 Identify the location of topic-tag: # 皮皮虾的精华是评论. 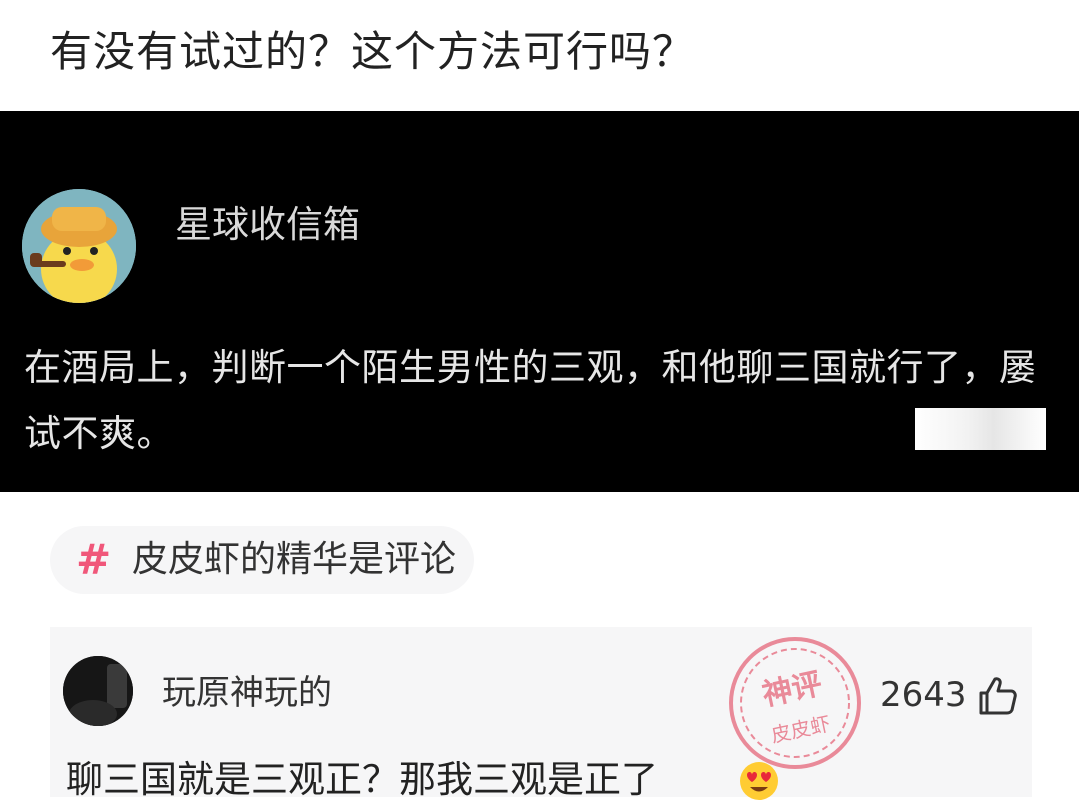
(262, 560).